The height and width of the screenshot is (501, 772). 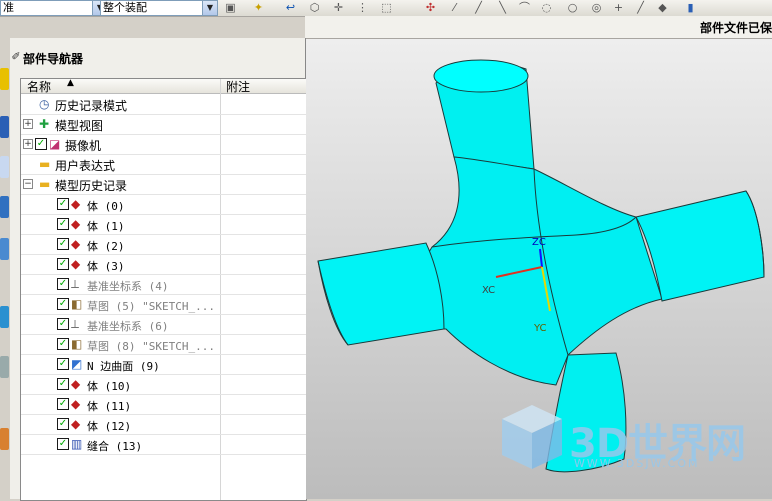 I want to click on tree-row: ✓ ⟂ 基准坐标系 (4), so click(x=163, y=284).